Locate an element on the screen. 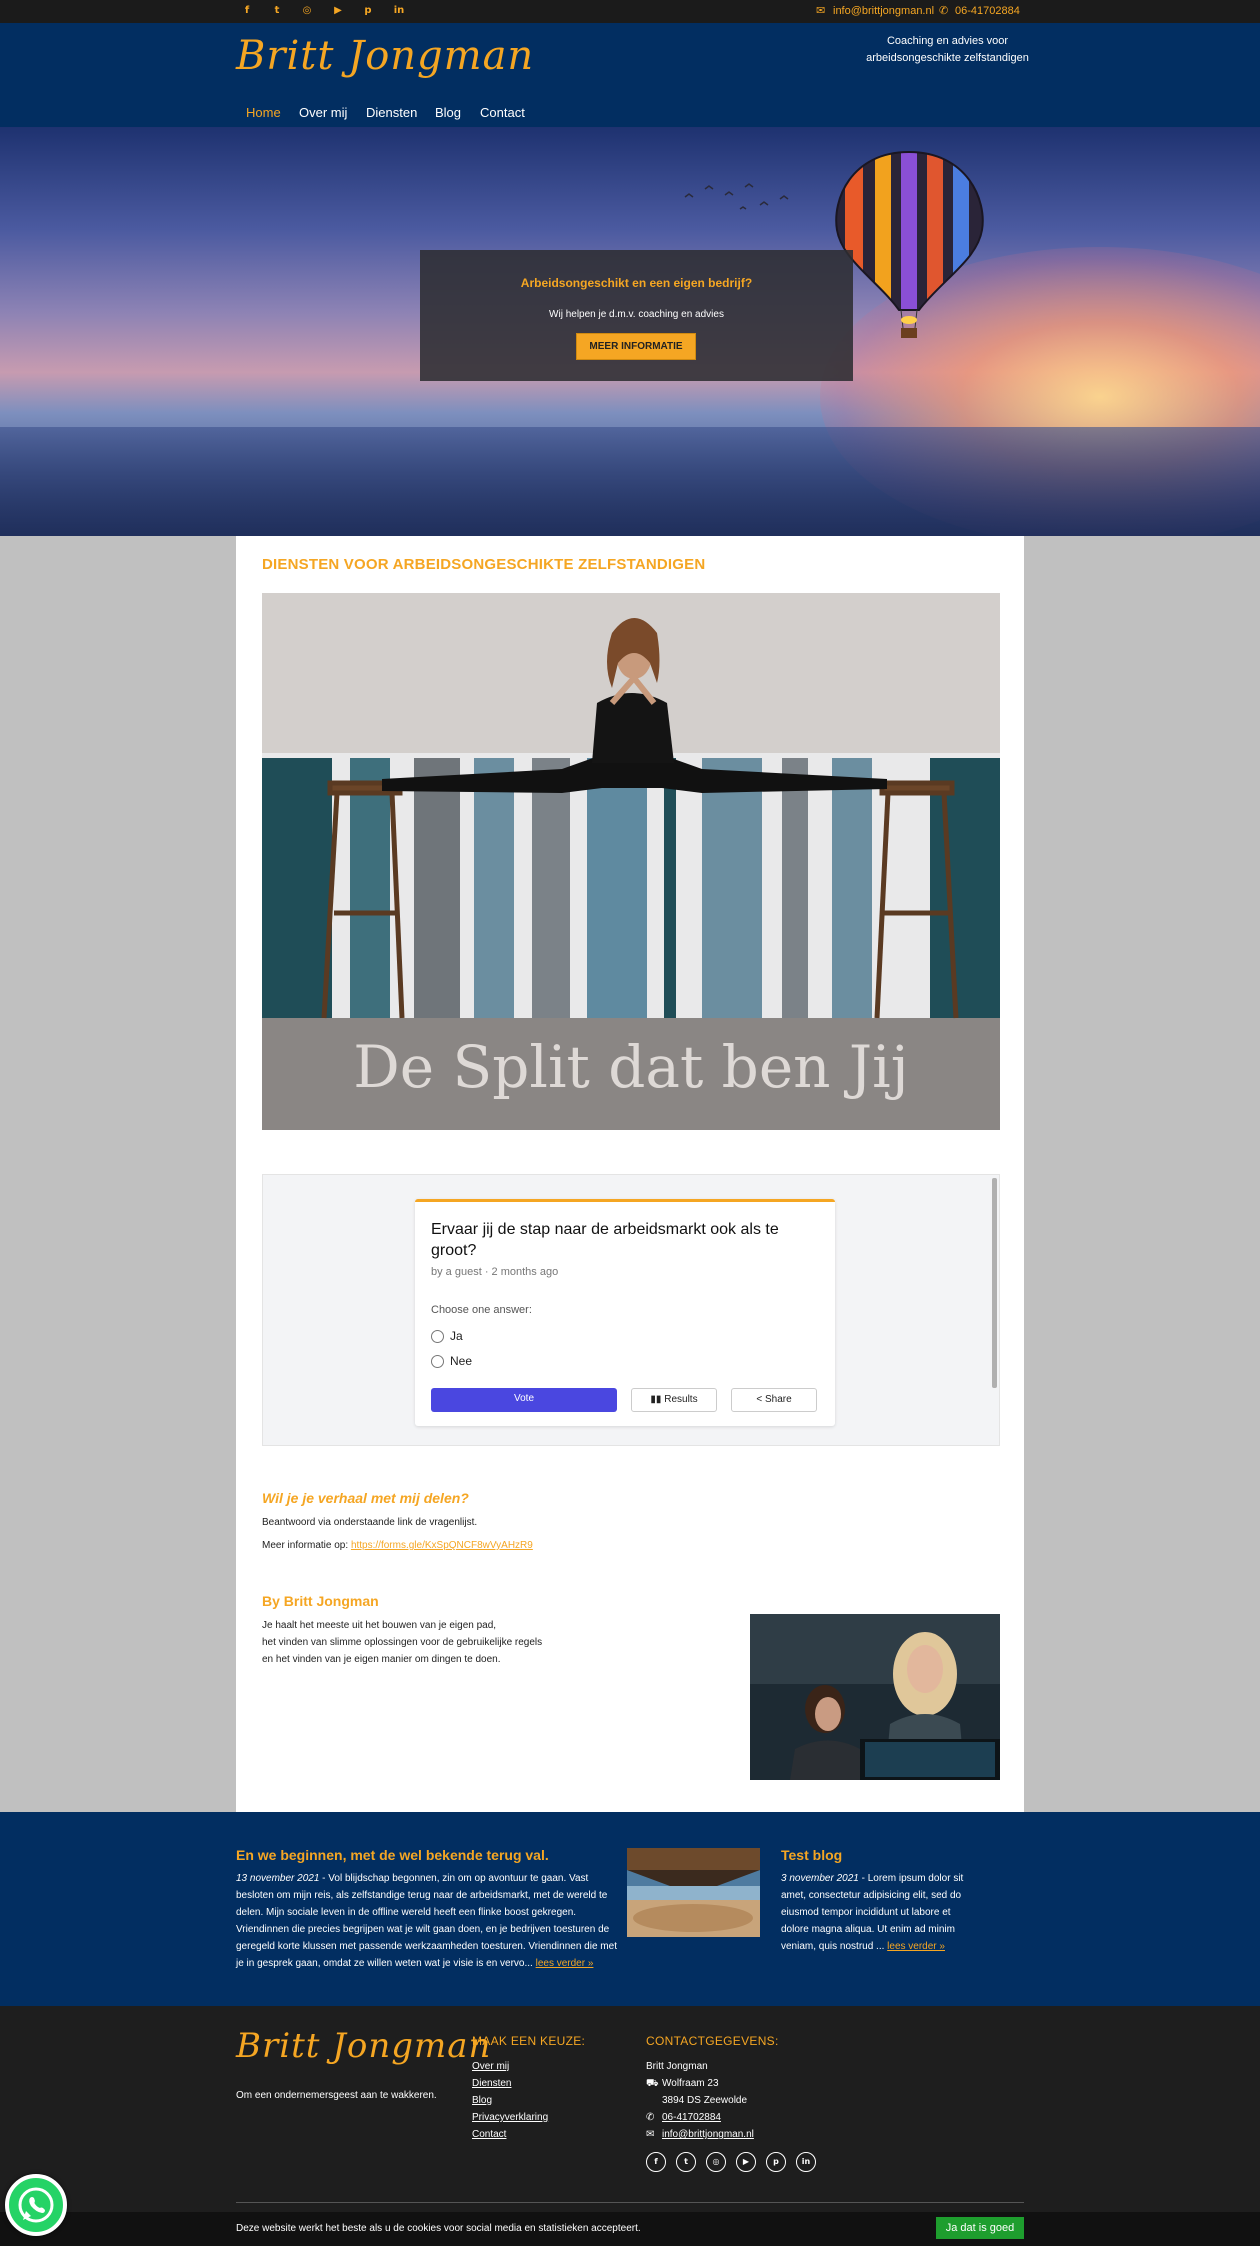 The height and width of the screenshot is (2246, 1260). nav-diensten: Diensten is located at coordinates (391, 112).